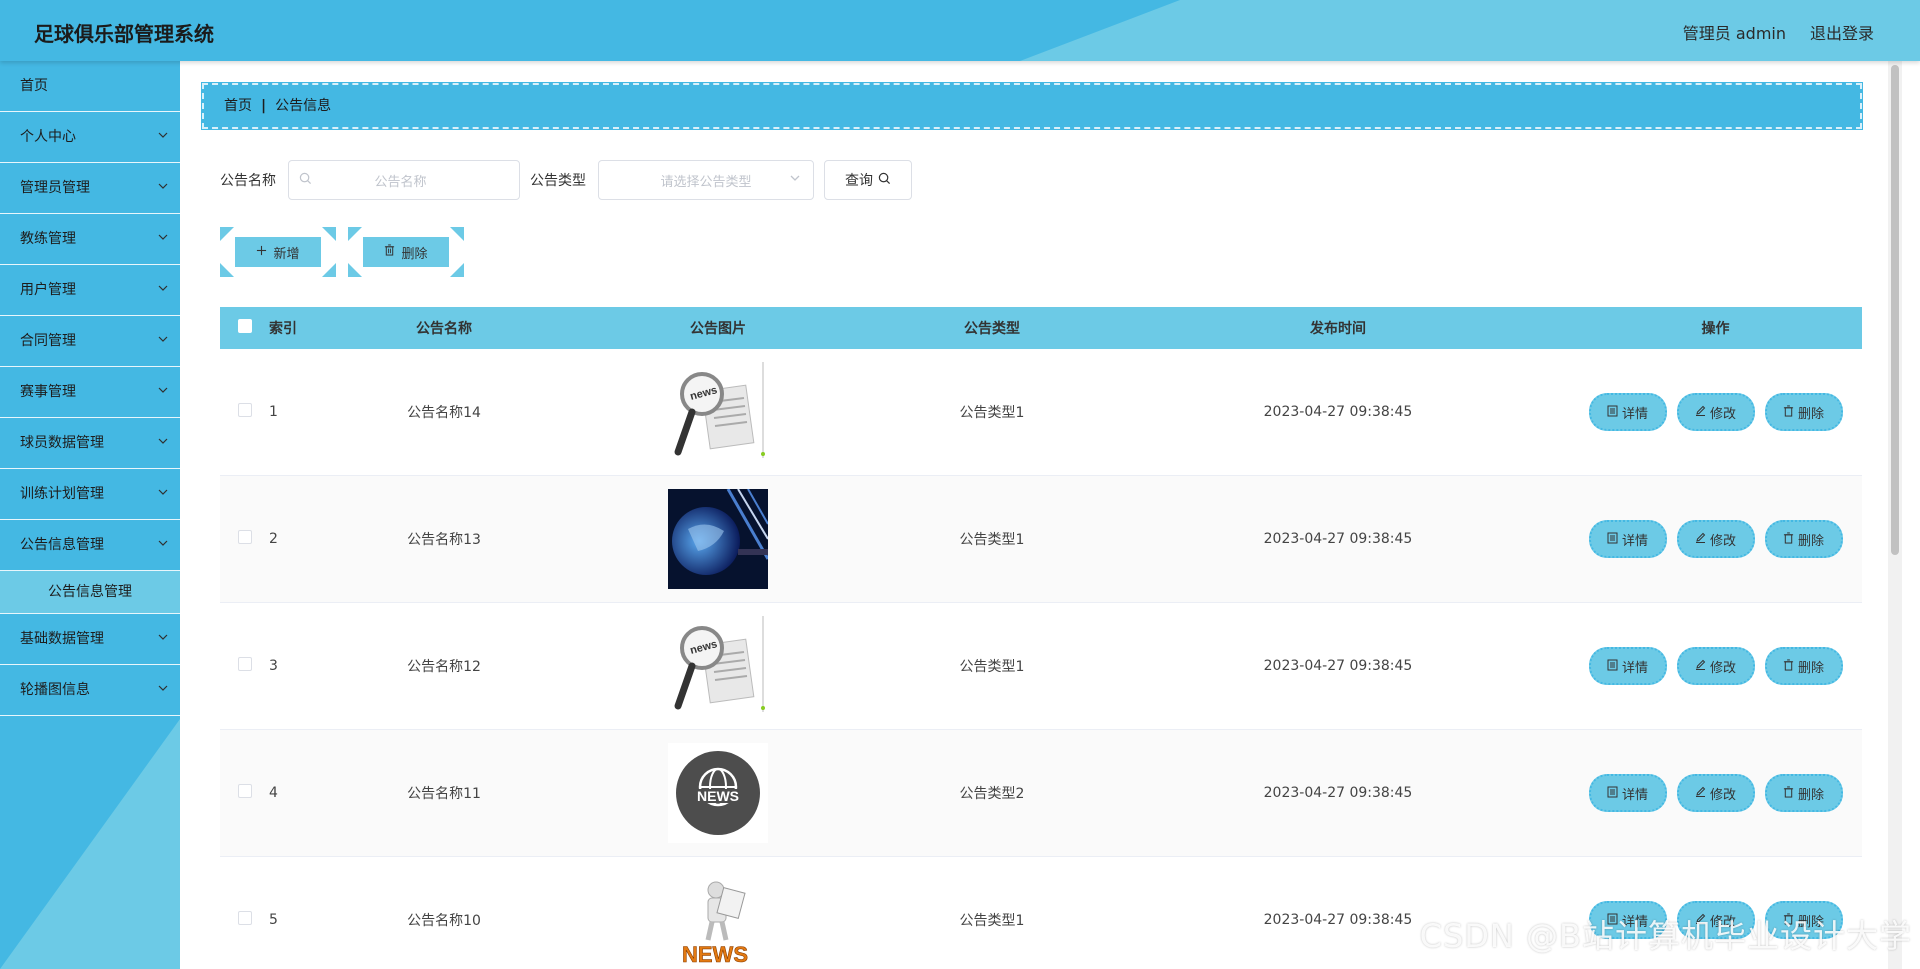 The height and width of the screenshot is (969, 1920). I want to click on sidebar-item-label: 用户管理, so click(48, 290).